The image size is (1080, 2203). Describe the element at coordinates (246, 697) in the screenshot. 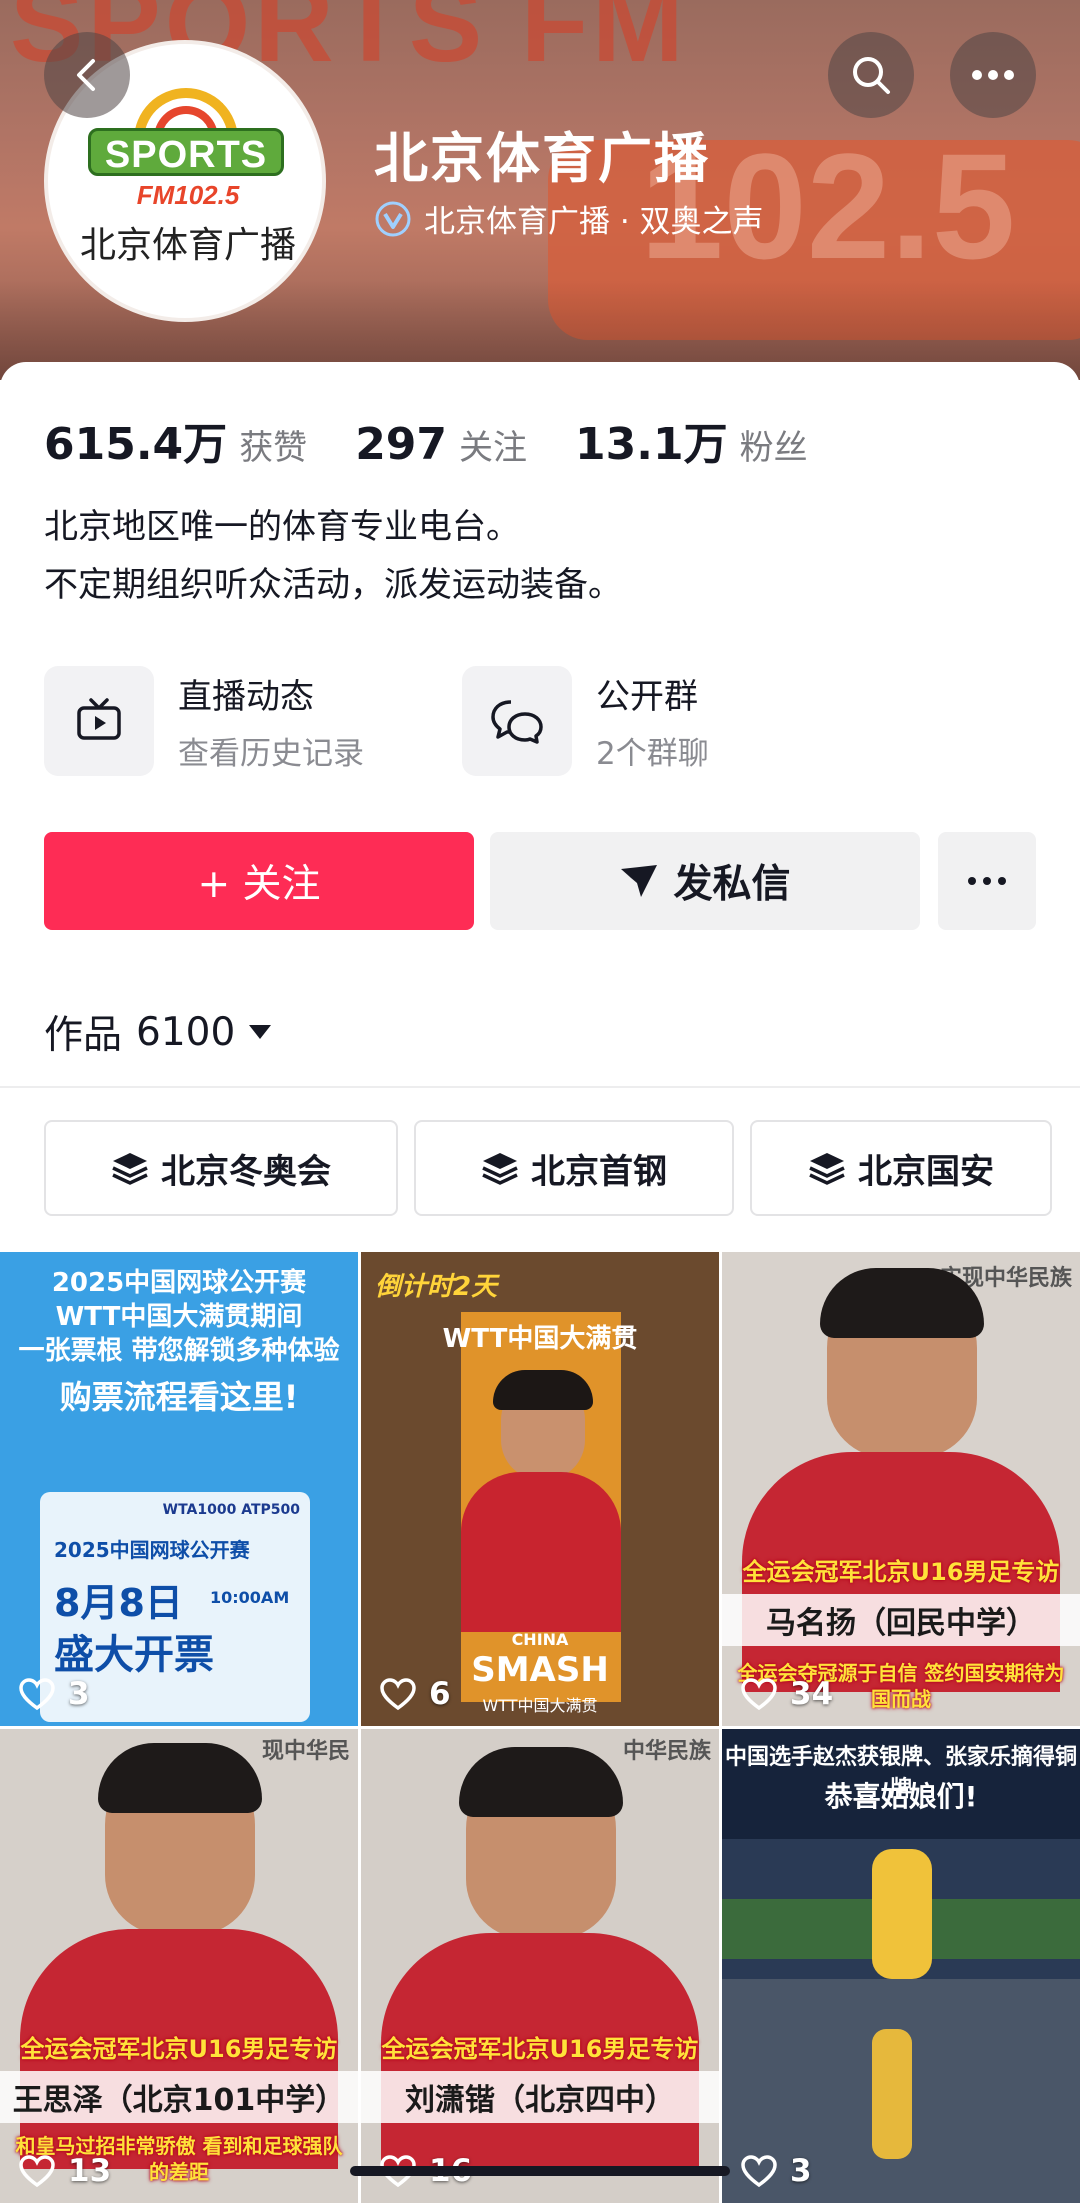

I see `feature-title: 直播动态` at that location.